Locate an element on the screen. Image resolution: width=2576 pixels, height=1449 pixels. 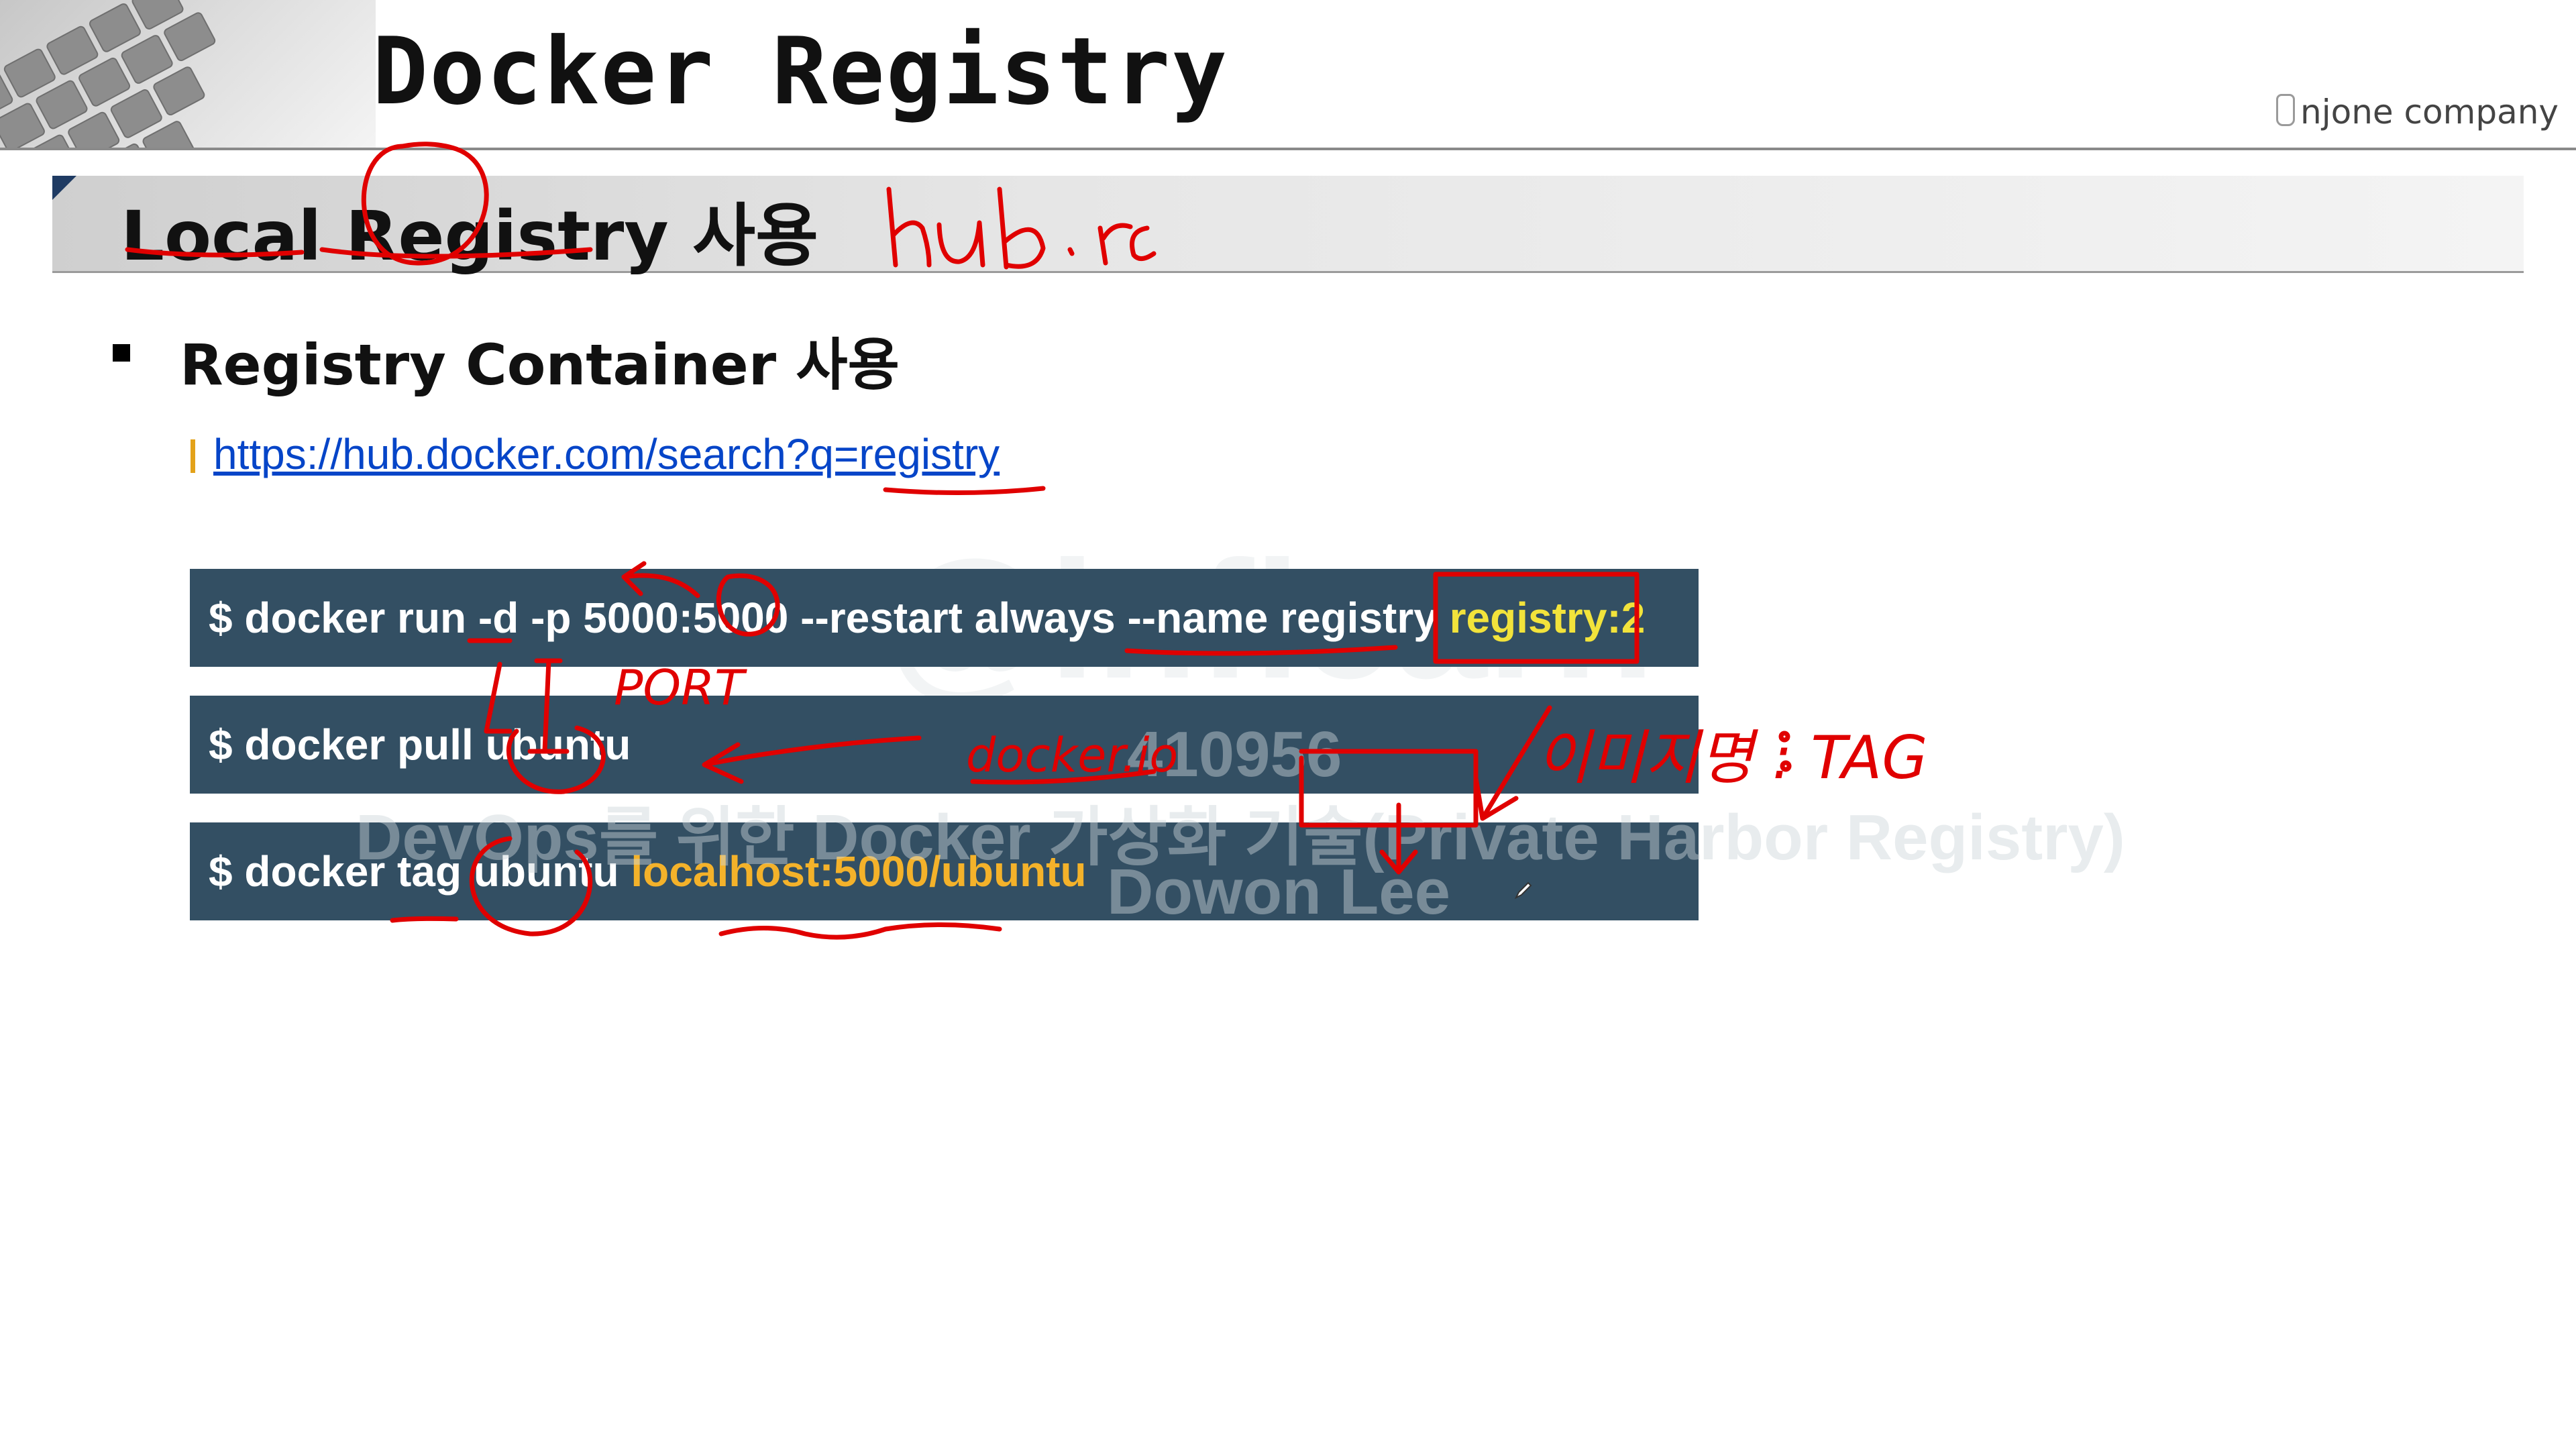
pen-cursor-icon is located at coordinates (1523, 890).